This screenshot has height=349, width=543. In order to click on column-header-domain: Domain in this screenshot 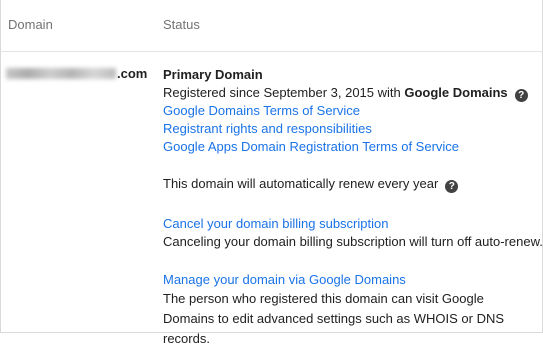, I will do `click(30, 24)`.